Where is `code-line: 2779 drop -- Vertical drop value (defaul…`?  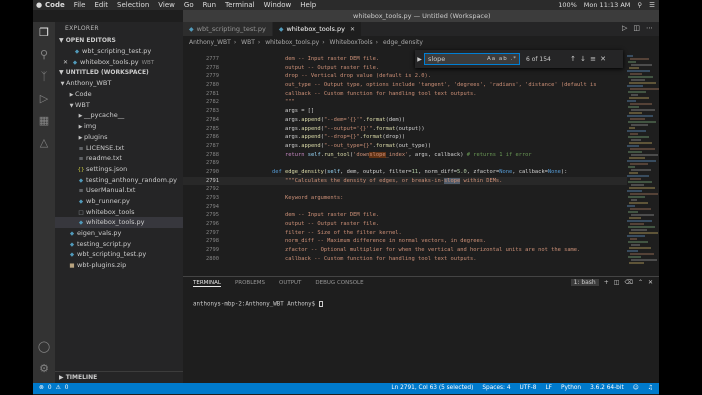
code-line: 2779 drop -- Vertical drop value (defaul… is located at coordinates (405, 76).